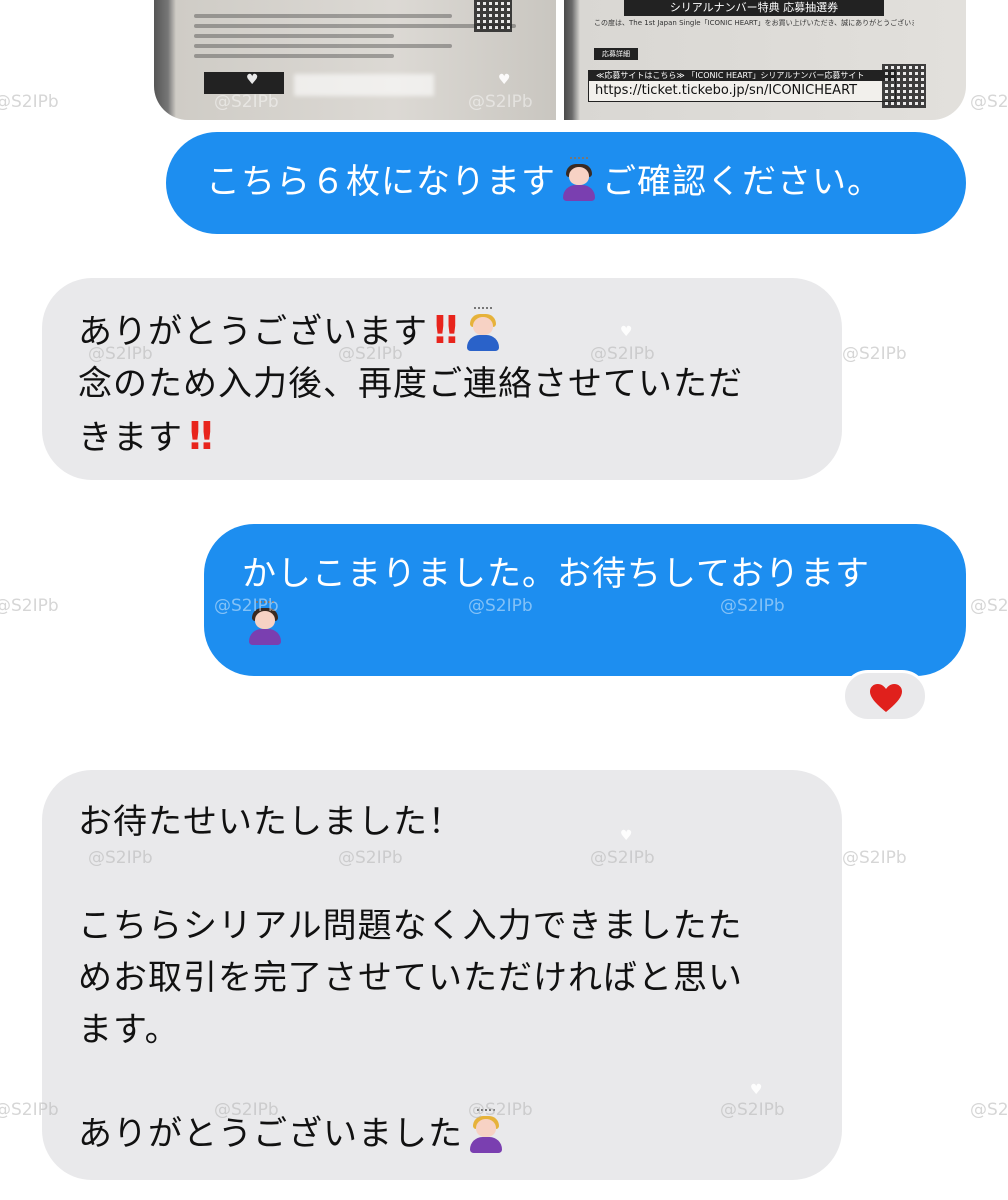 The width and height of the screenshot is (1008, 1200). I want to click on message-line: ありがとうございます ‼, so click(445, 331).